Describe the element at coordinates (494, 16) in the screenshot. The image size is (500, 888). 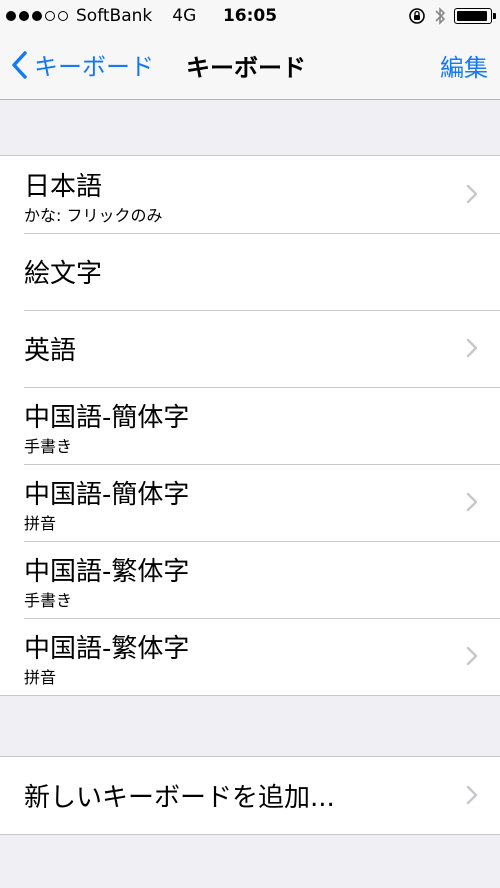
I see `battery-nub` at that location.